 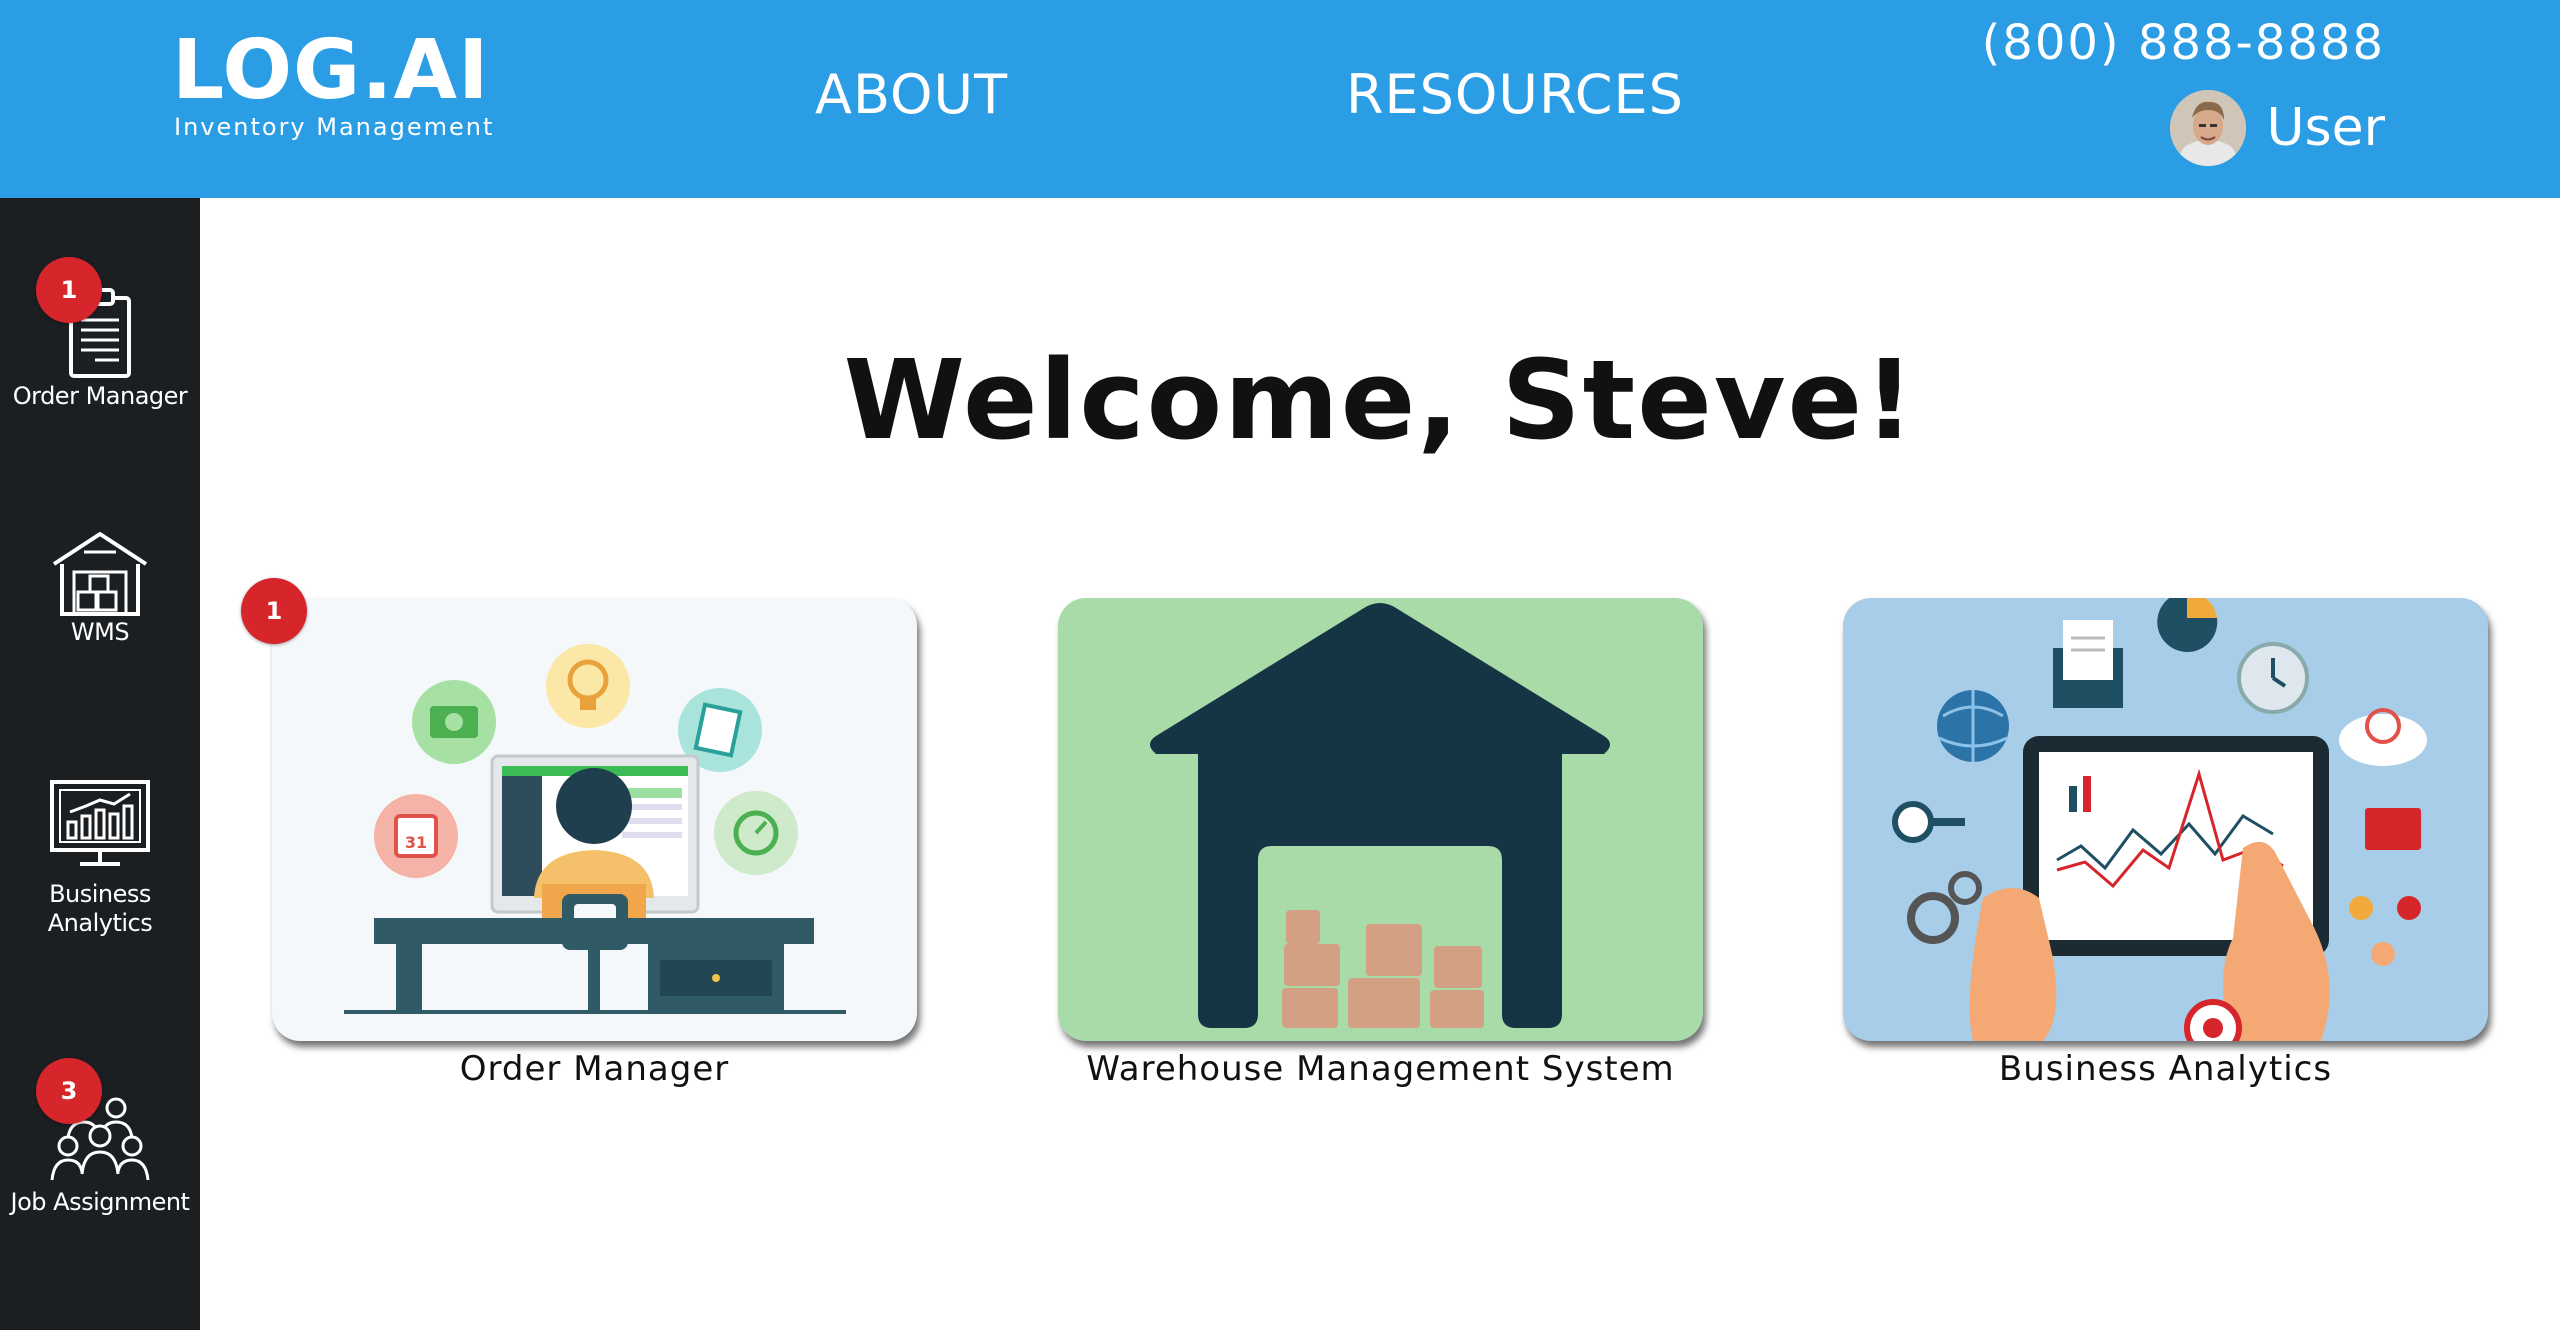 I want to click on order-manager-card: 31, so click(x=594, y=819).